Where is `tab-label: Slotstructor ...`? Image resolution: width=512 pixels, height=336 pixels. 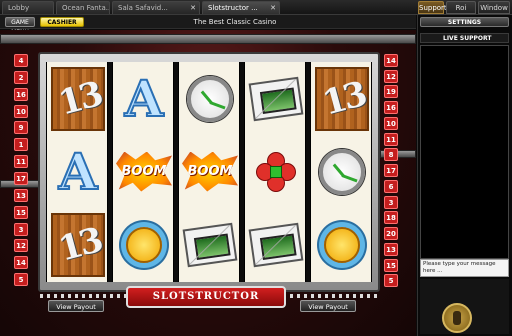
tab-label: Slotstructor ... is located at coordinates (233, 8).